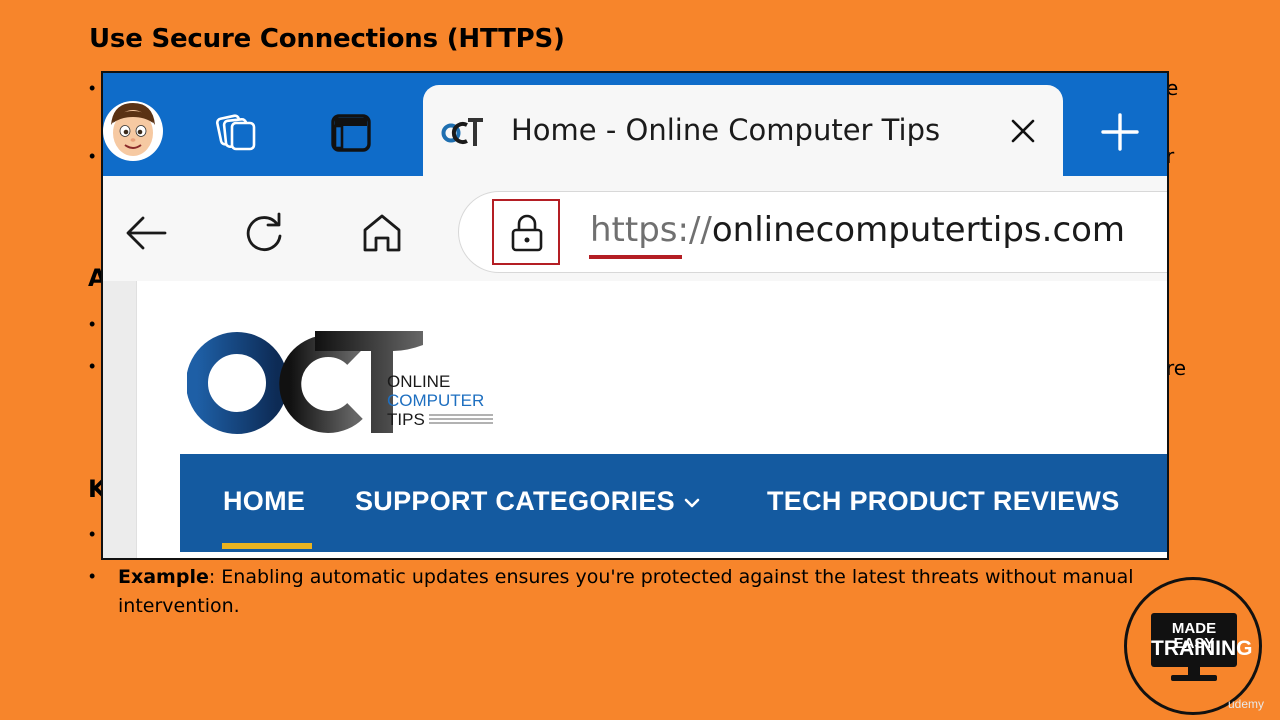 The height and width of the screenshot is (720, 1280). Describe the element at coordinates (943, 501) in the screenshot. I see `nav-item-tech-product-reviews: TECH PRODUCT REVIEWS` at that location.